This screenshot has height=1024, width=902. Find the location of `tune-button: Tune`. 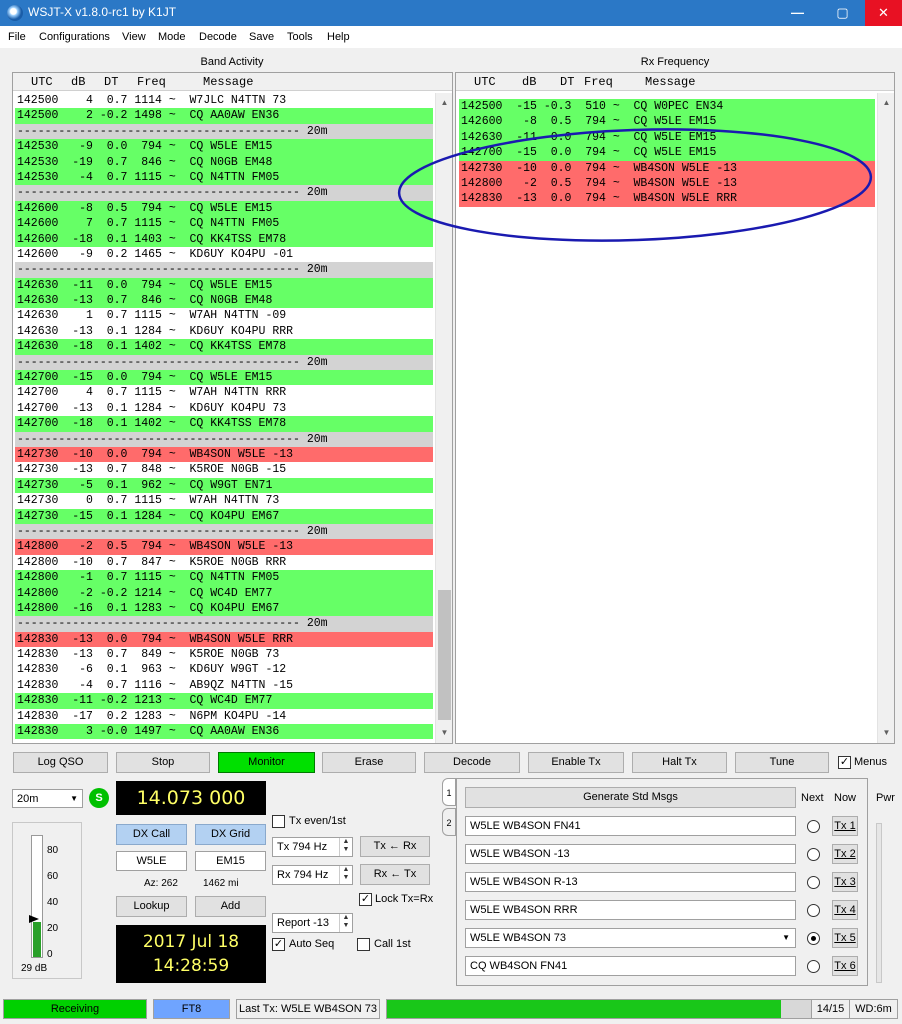

tune-button: Tune is located at coordinates (782, 762).